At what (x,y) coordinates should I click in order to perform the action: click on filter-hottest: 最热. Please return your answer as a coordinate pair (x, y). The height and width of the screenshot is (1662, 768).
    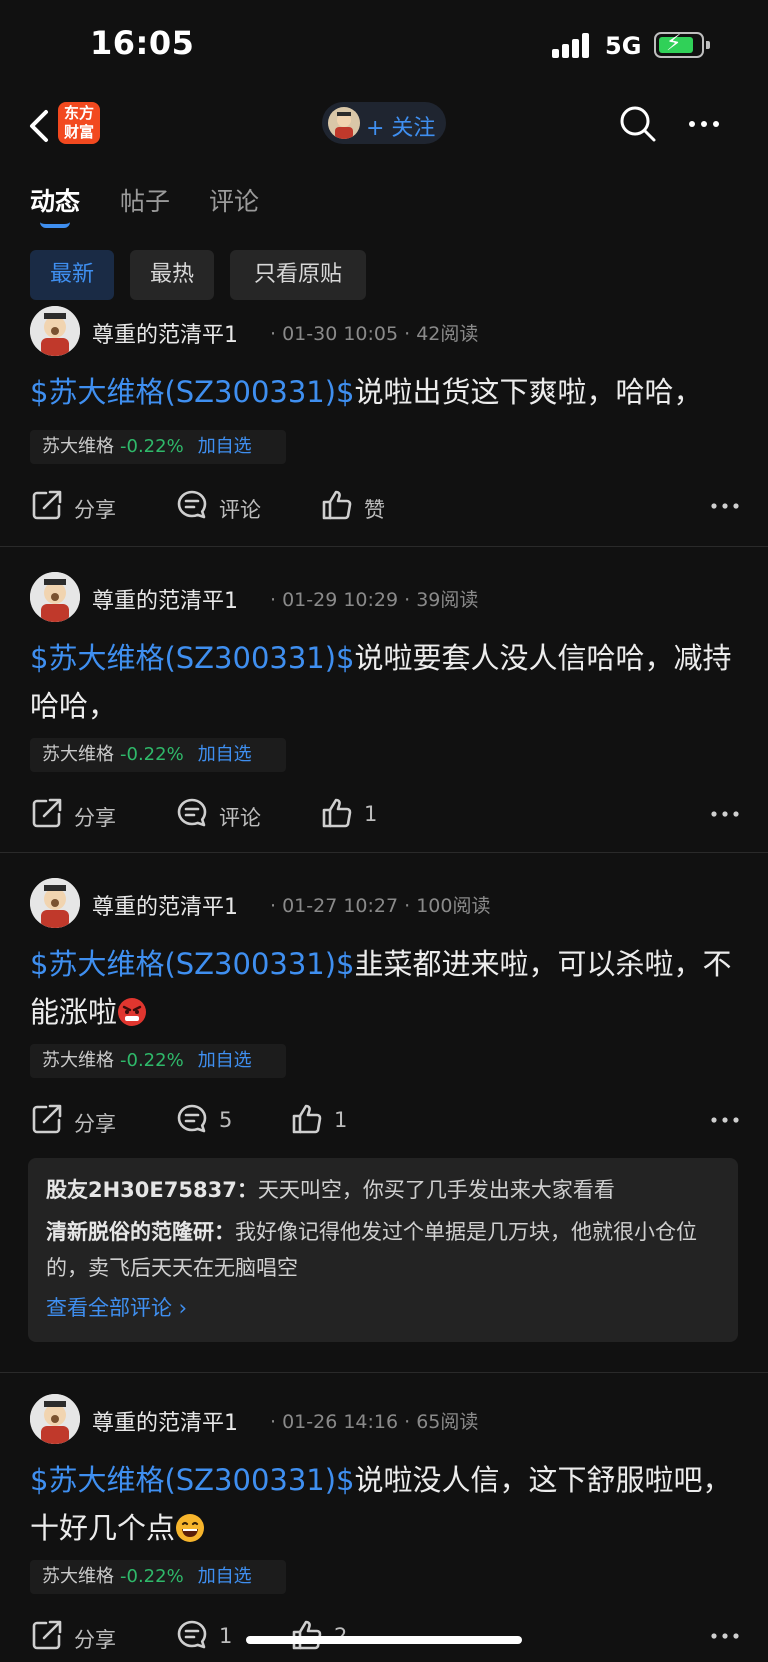
    Looking at the image, I should click on (172, 275).